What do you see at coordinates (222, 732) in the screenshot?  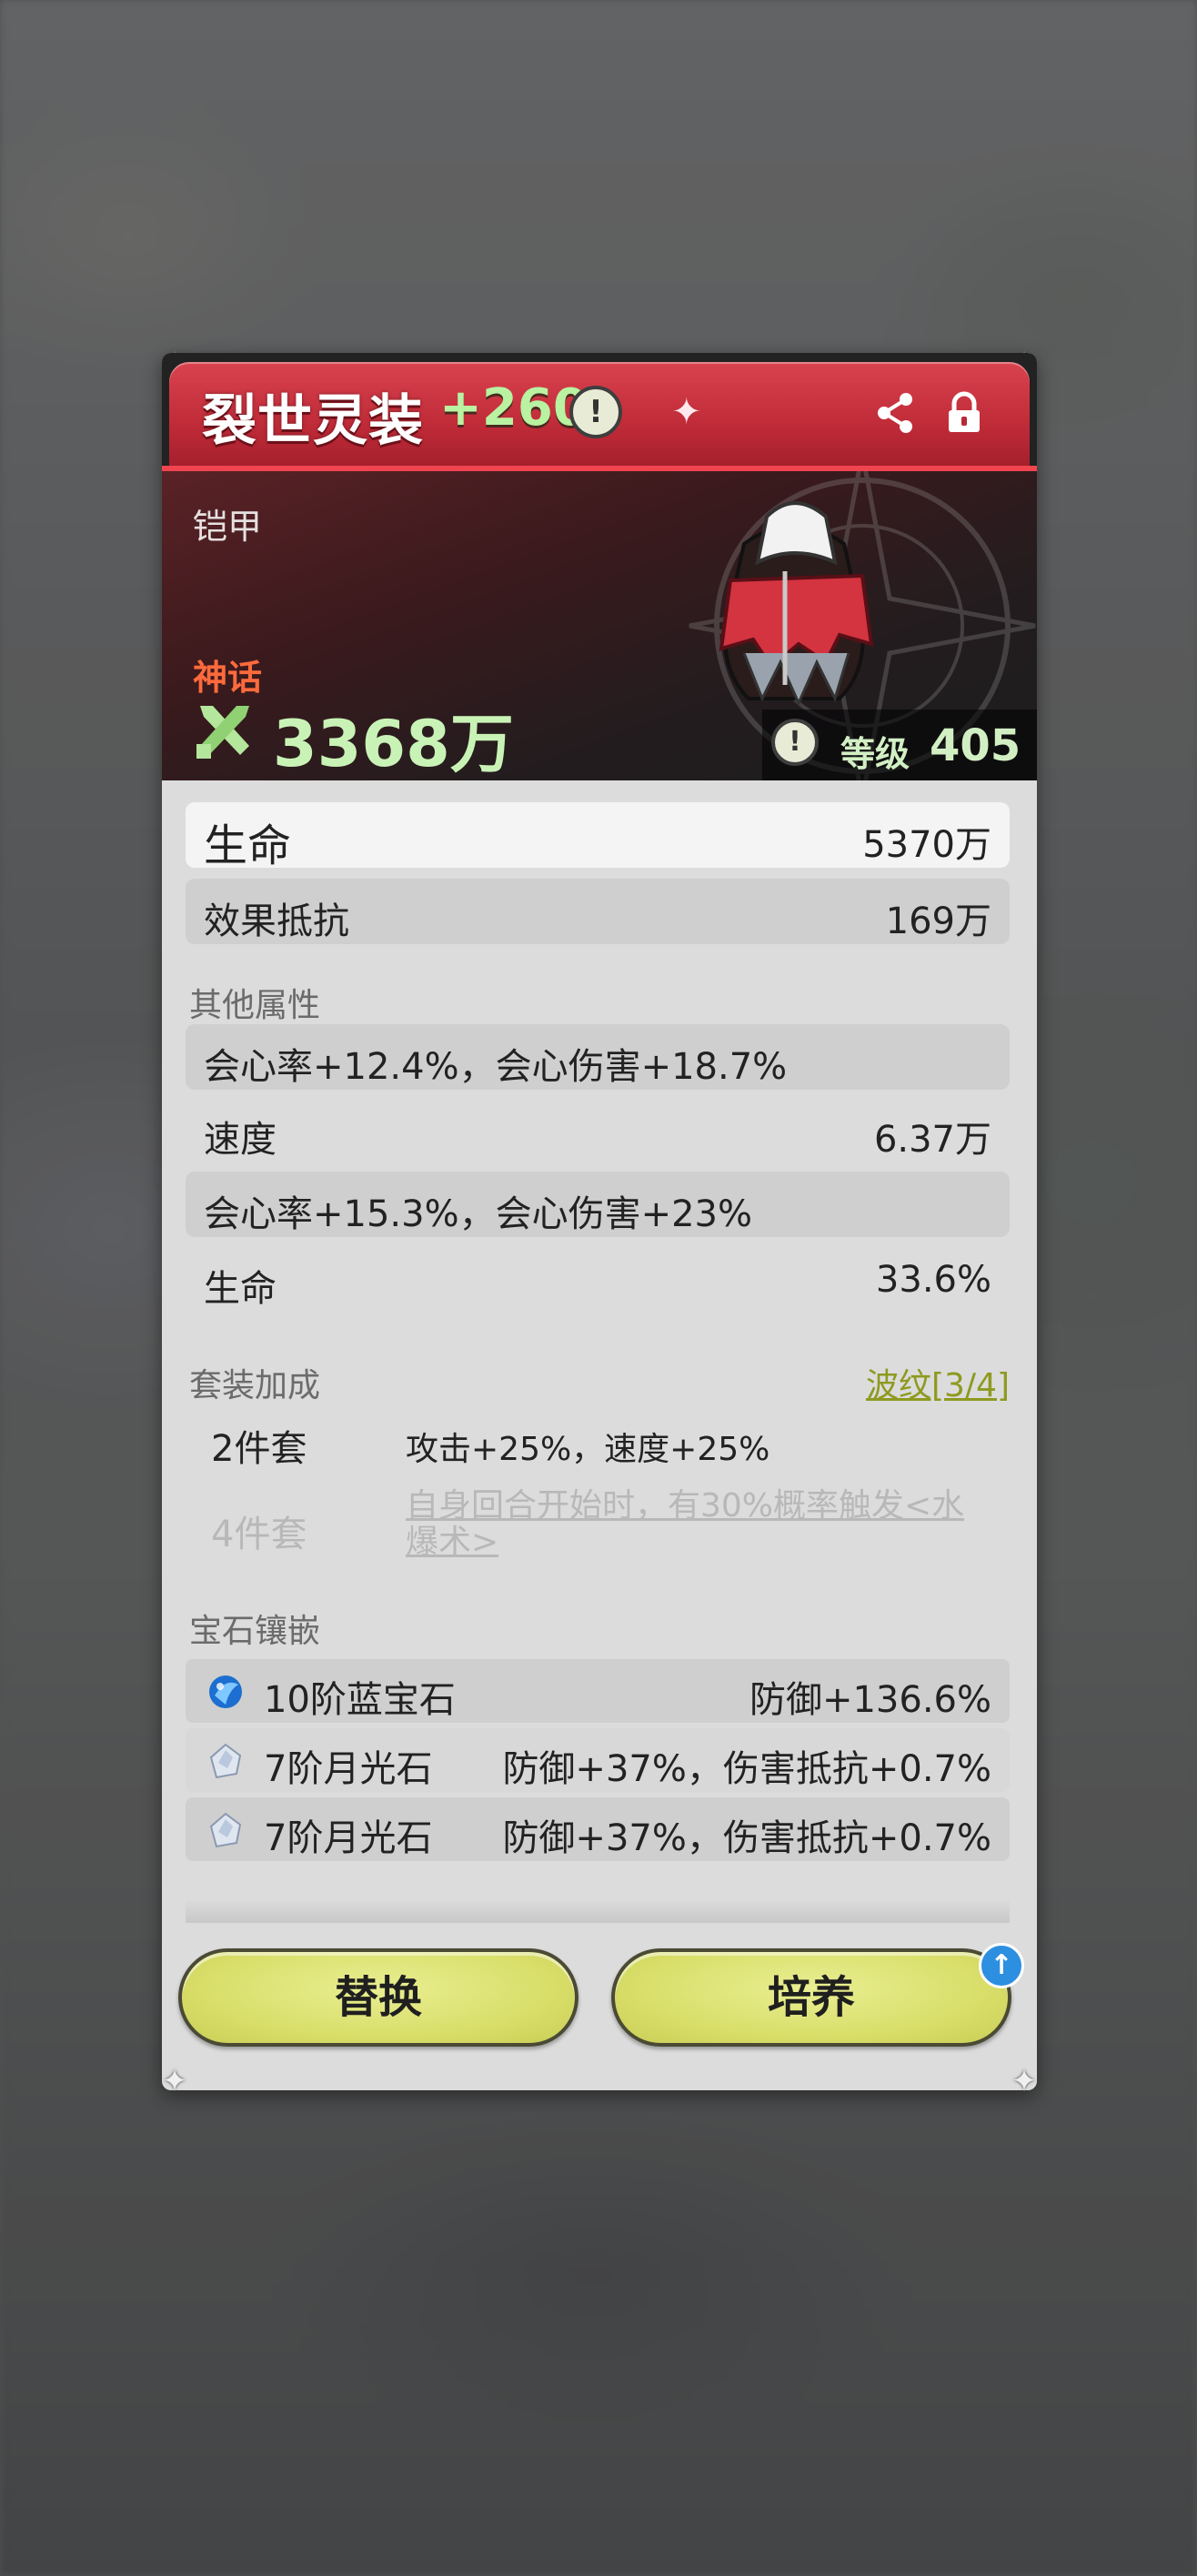 I see `crossed-swords-icon` at bounding box center [222, 732].